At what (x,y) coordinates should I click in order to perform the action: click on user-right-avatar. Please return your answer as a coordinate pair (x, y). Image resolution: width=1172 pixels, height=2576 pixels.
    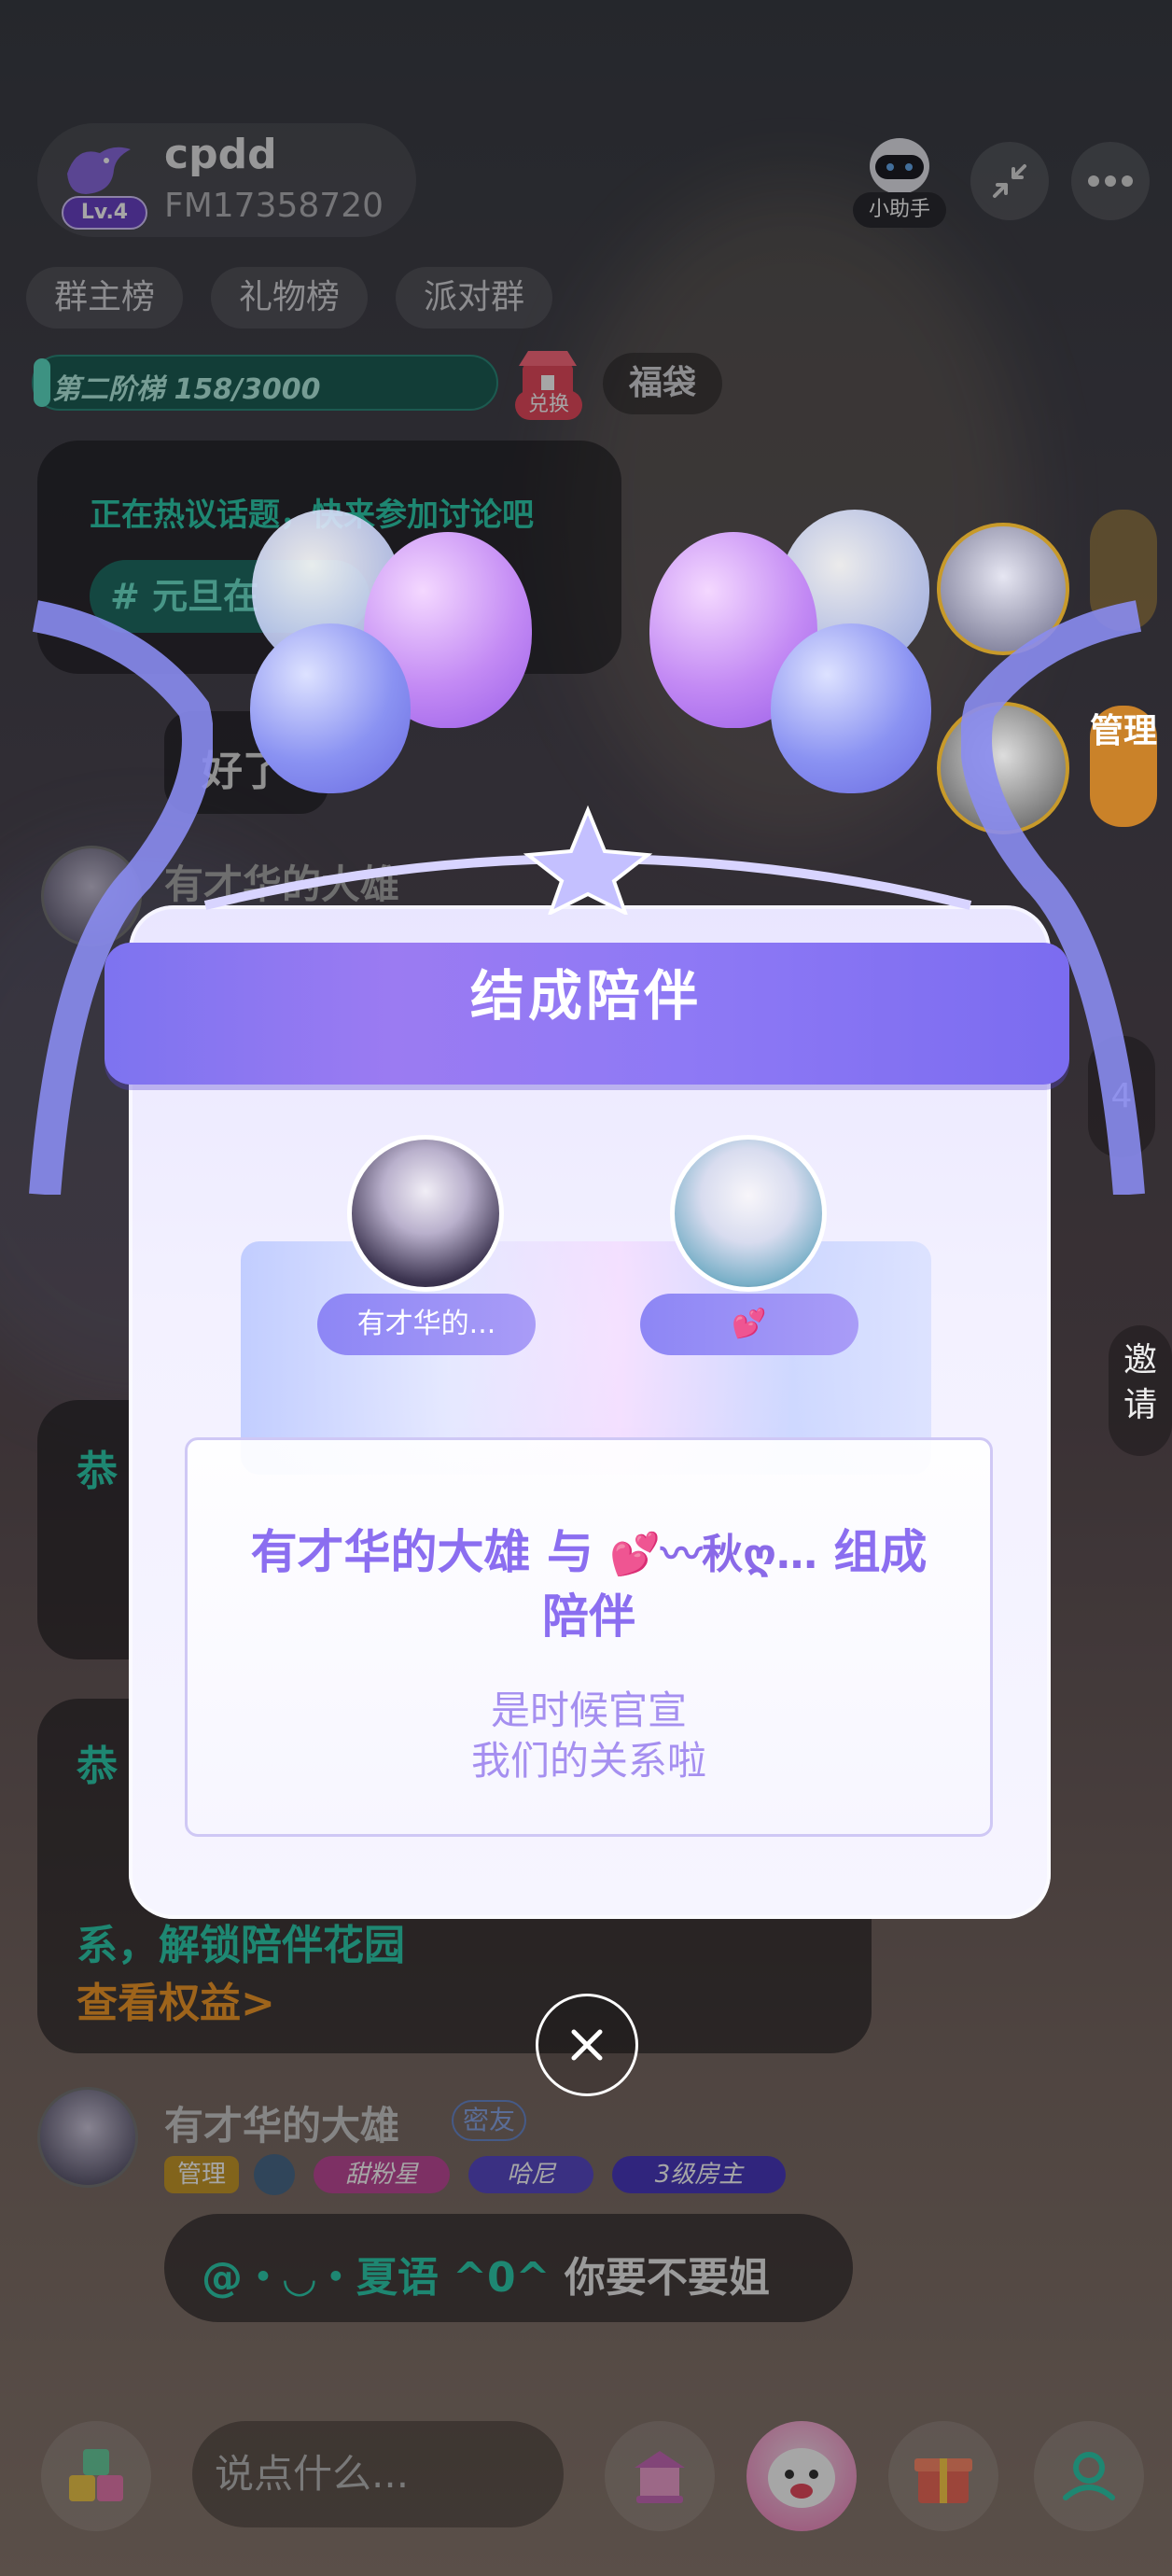
    Looking at the image, I should click on (748, 1213).